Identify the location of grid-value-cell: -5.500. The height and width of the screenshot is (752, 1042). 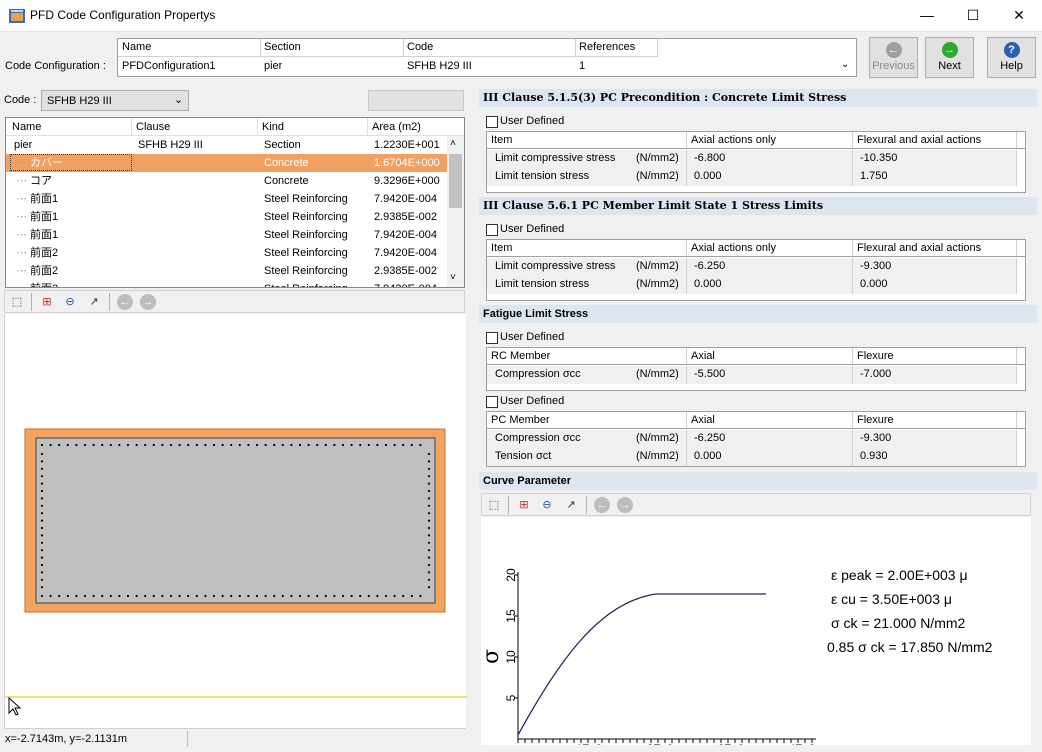
(770, 375).